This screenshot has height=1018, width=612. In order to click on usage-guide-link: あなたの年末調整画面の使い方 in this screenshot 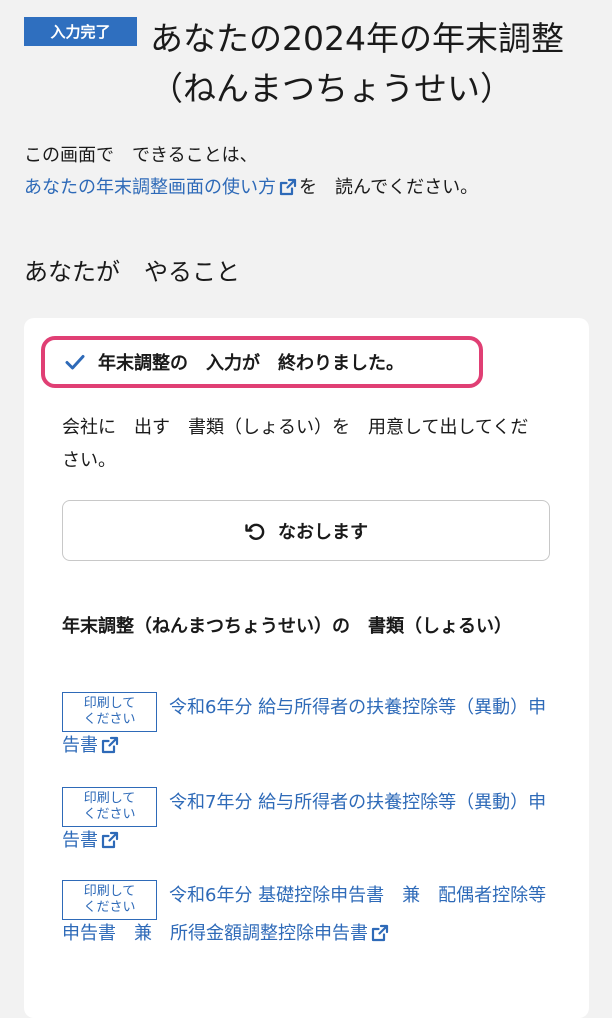, I will do `click(161, 187)`.